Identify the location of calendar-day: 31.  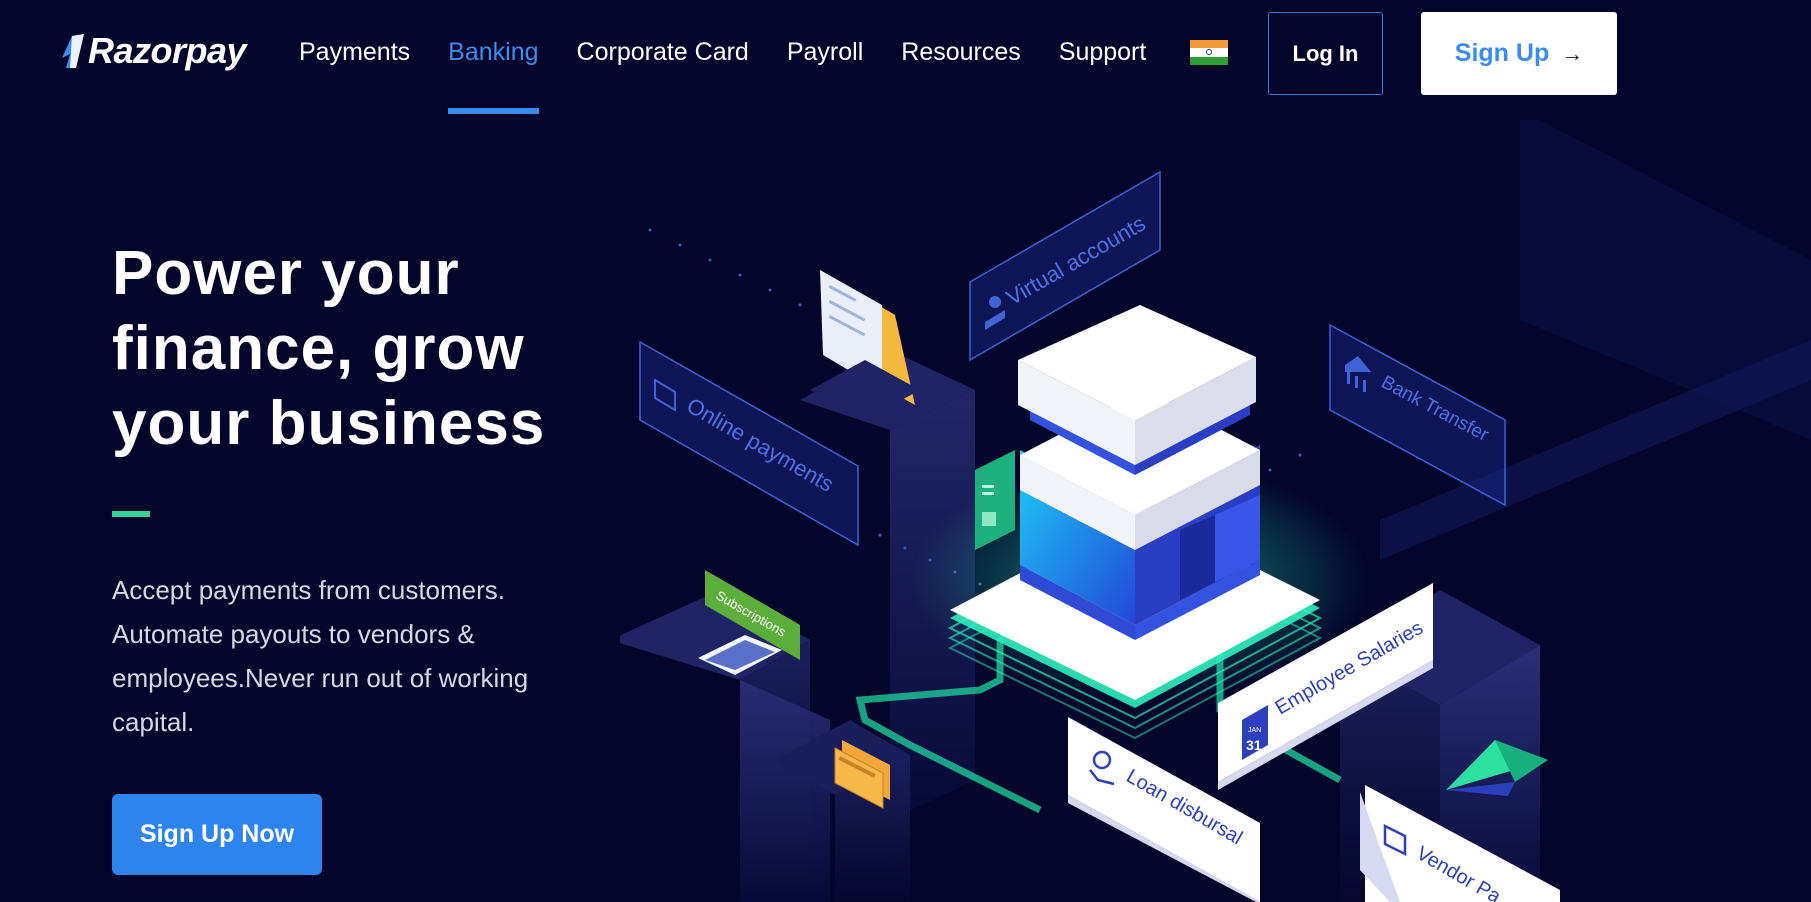
(1254, 745).